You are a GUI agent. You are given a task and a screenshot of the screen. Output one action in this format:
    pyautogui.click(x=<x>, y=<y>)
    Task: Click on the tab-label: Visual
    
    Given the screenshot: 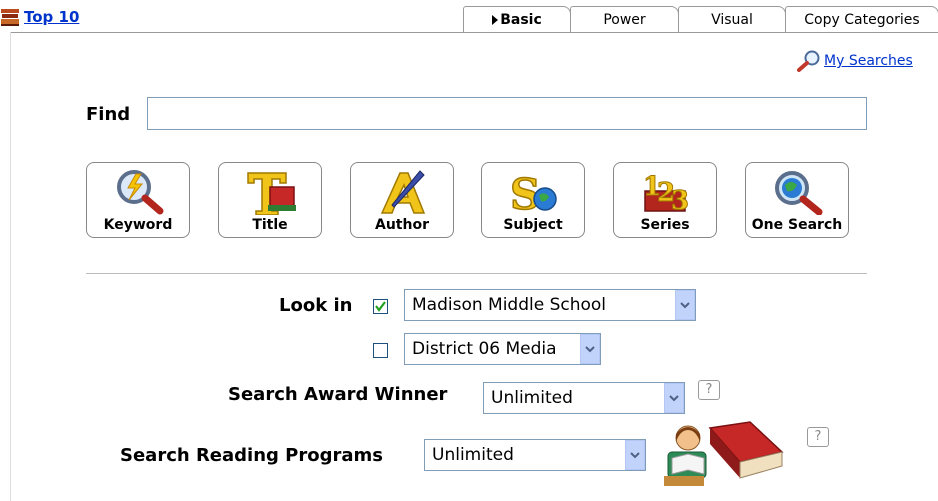 What is the action you would take?
    pyautogui.click(x=732, y=20)
    